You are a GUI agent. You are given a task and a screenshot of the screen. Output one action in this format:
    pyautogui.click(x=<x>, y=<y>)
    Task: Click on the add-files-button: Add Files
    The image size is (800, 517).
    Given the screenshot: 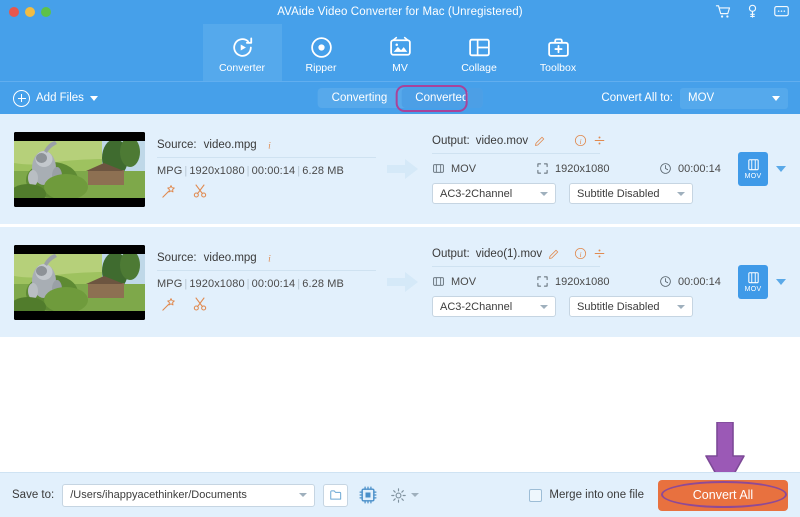 What is the action you would take?
    pyautogui.click(x=55, y=98)
    